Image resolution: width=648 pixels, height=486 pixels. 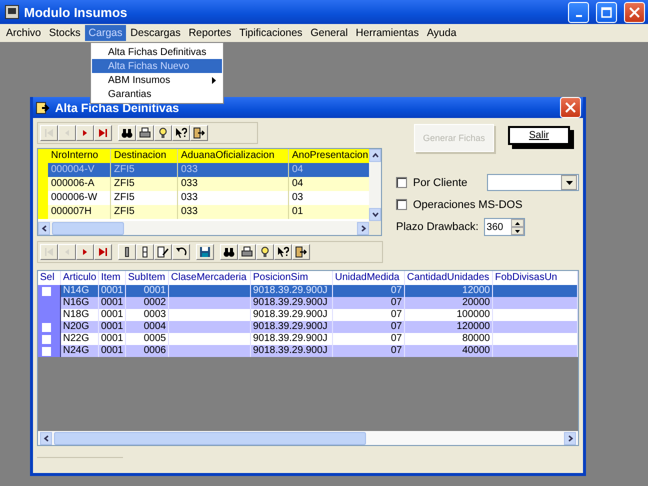 I want to click on scroll-up-button, so click(x=375, y=155).